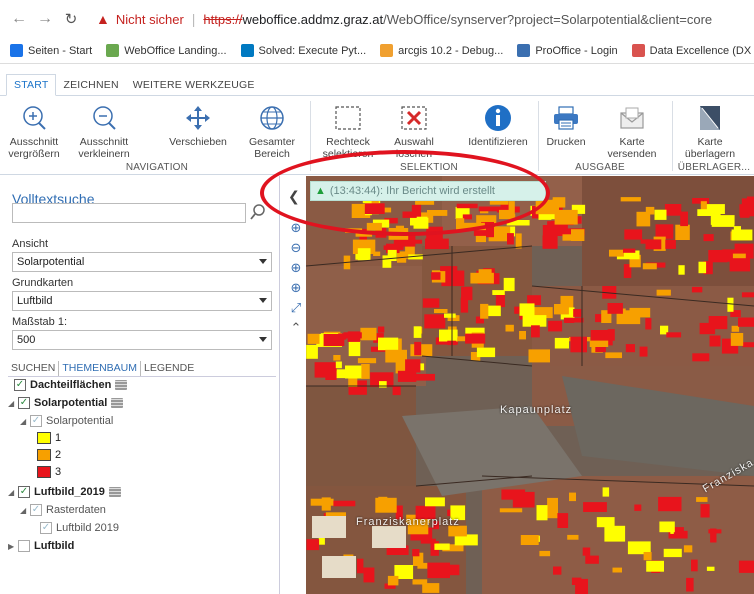 This screenshot has width=754, height=594. Describe the element at coordinates (272, 131) in the screenshot. I see `full-extent-button: Gesamter Bereich` at that location.